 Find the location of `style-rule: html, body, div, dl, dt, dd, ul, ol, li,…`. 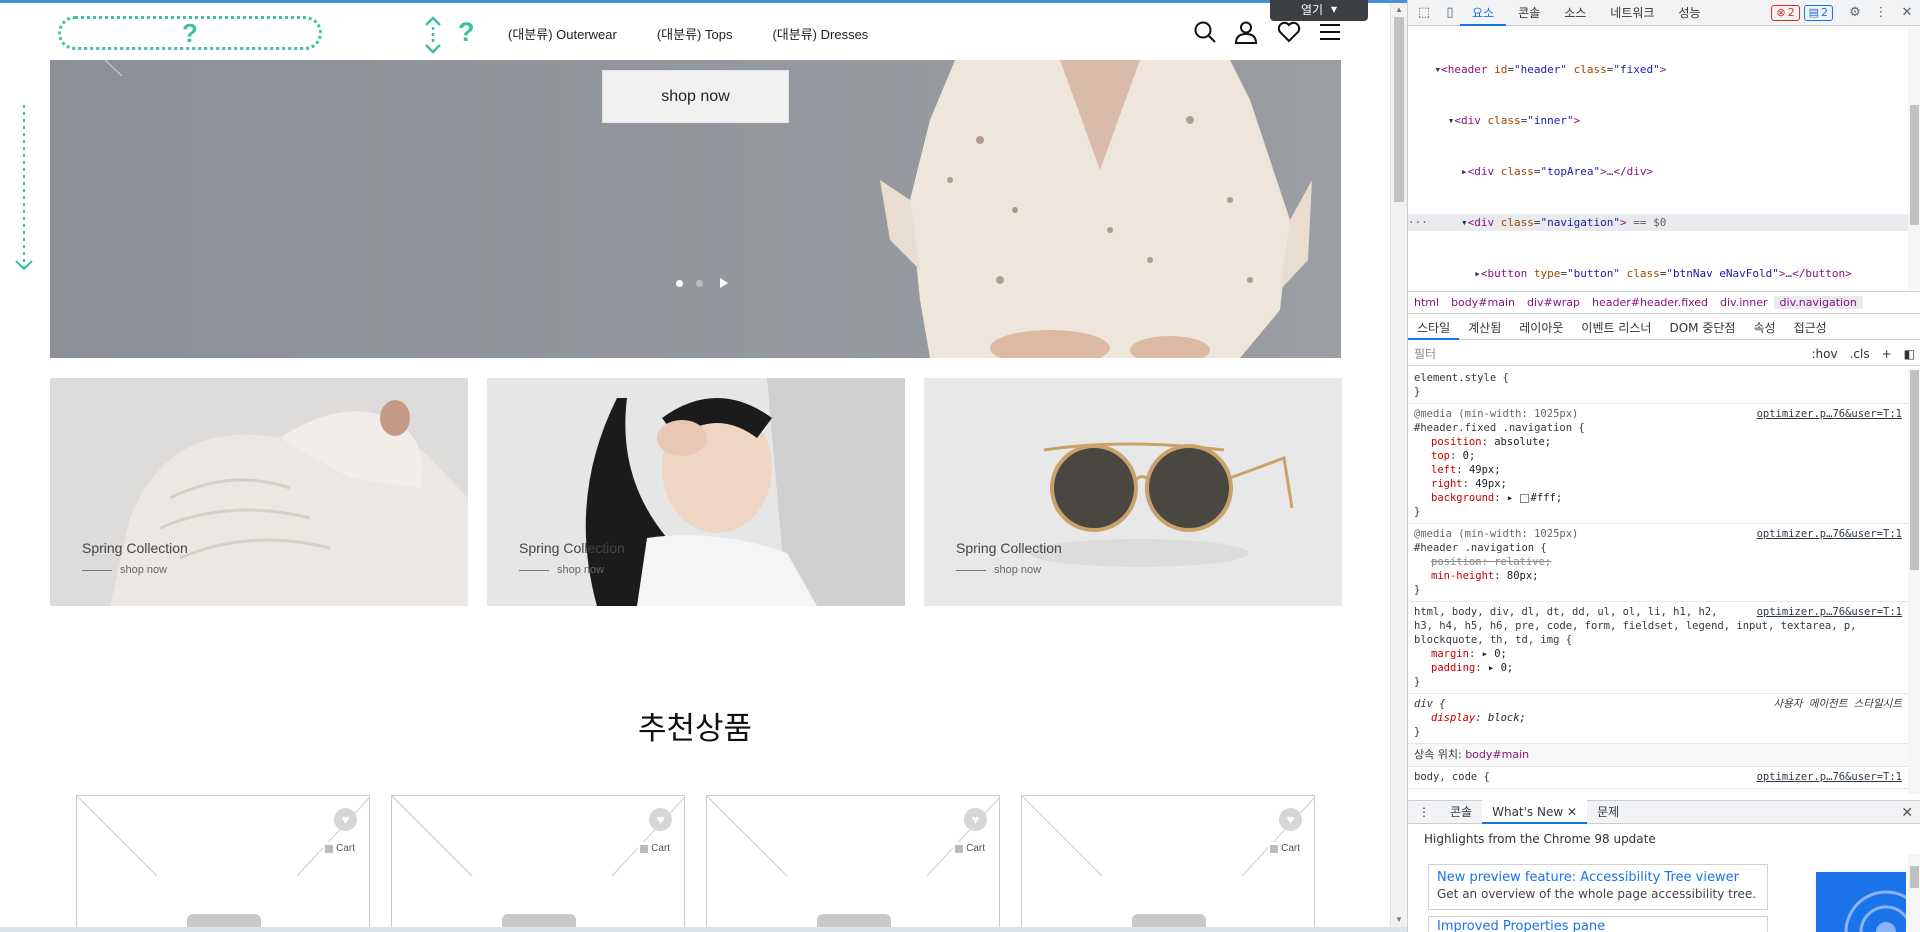

style-rule: html, body, div, dl, dt, dd, ul, ol, li,… is located at coordinates (1658, 648).